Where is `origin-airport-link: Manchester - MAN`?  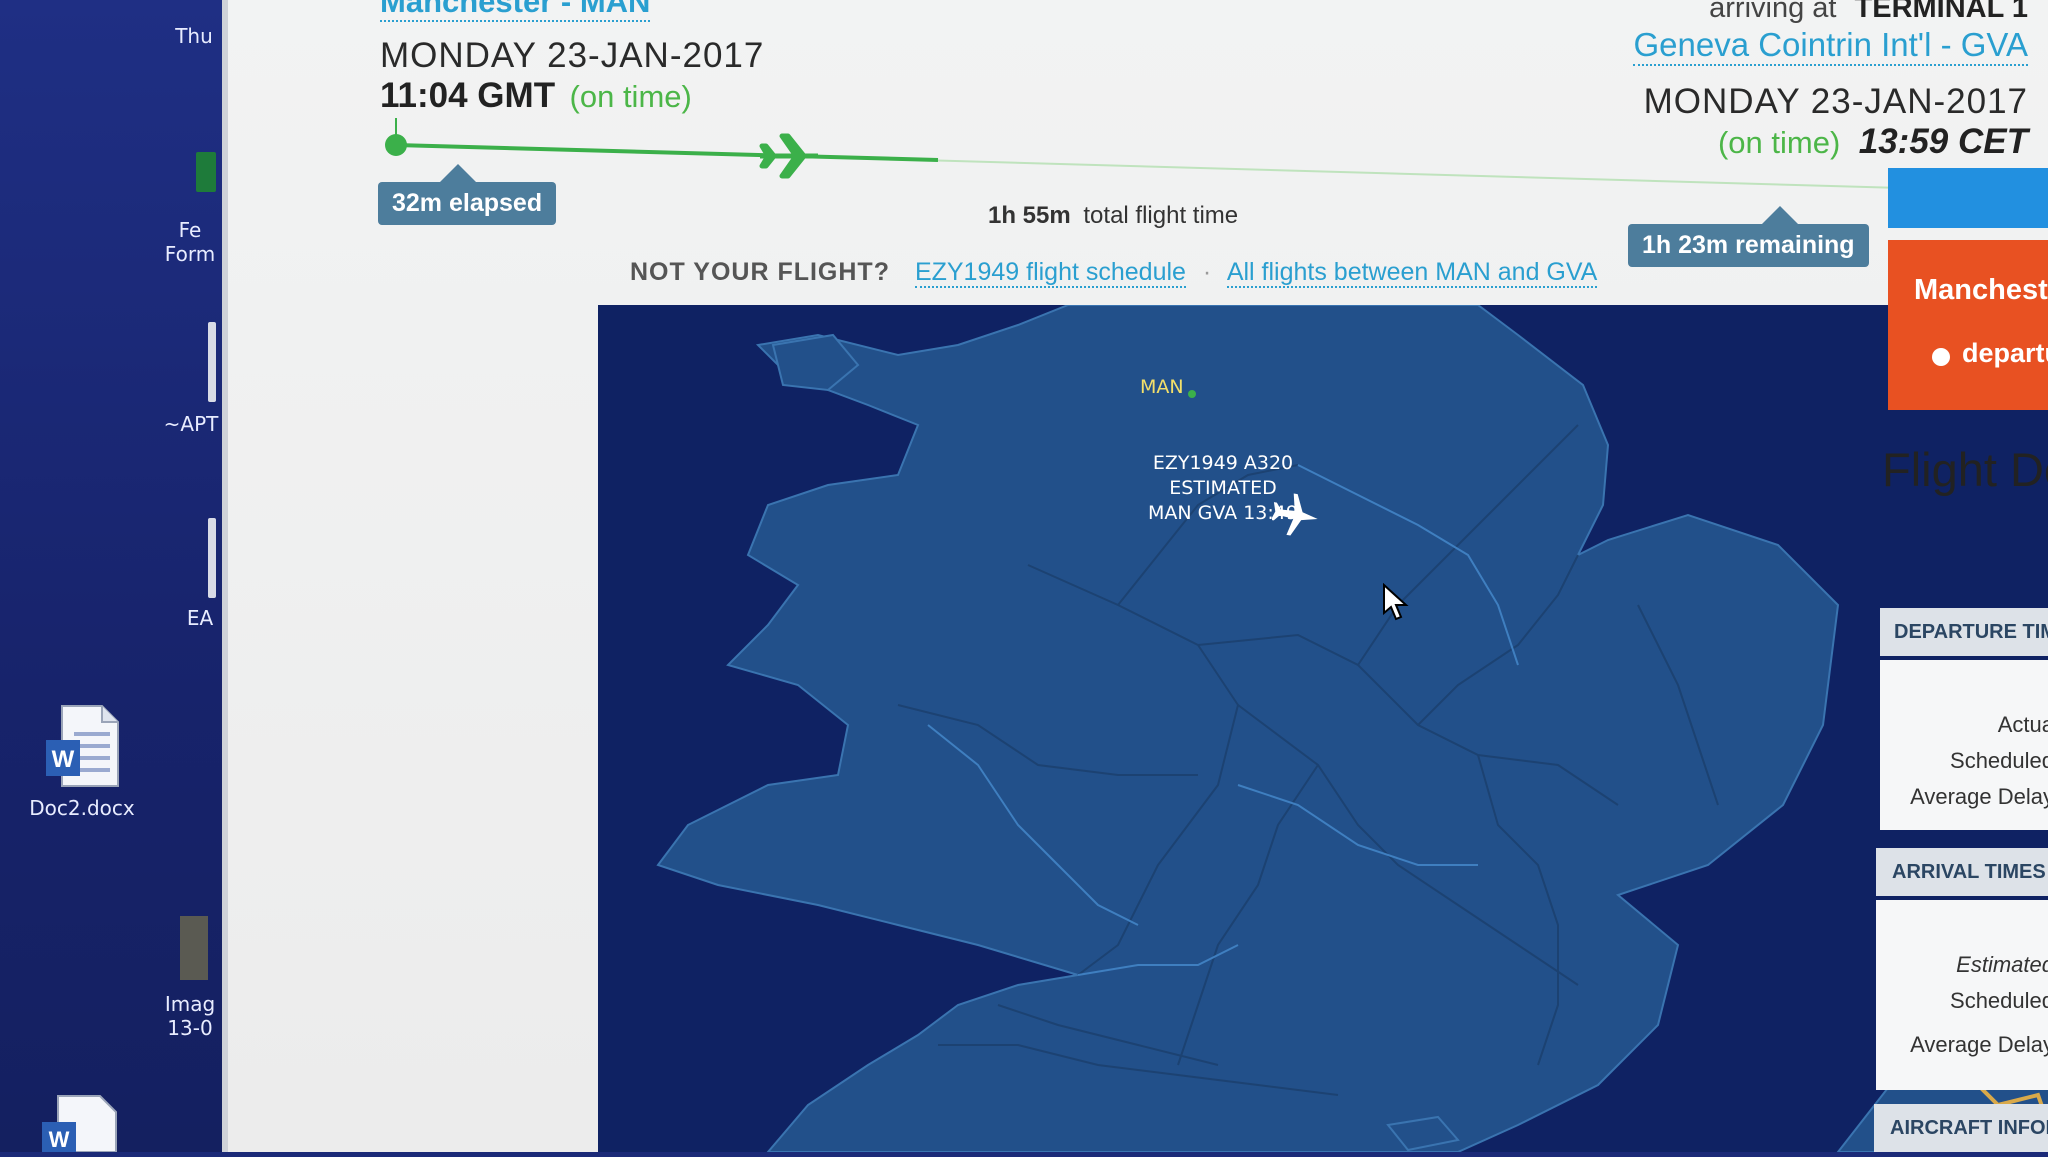
origin-airport-link: Manchester - MAN is located at coordinates (515, 11).